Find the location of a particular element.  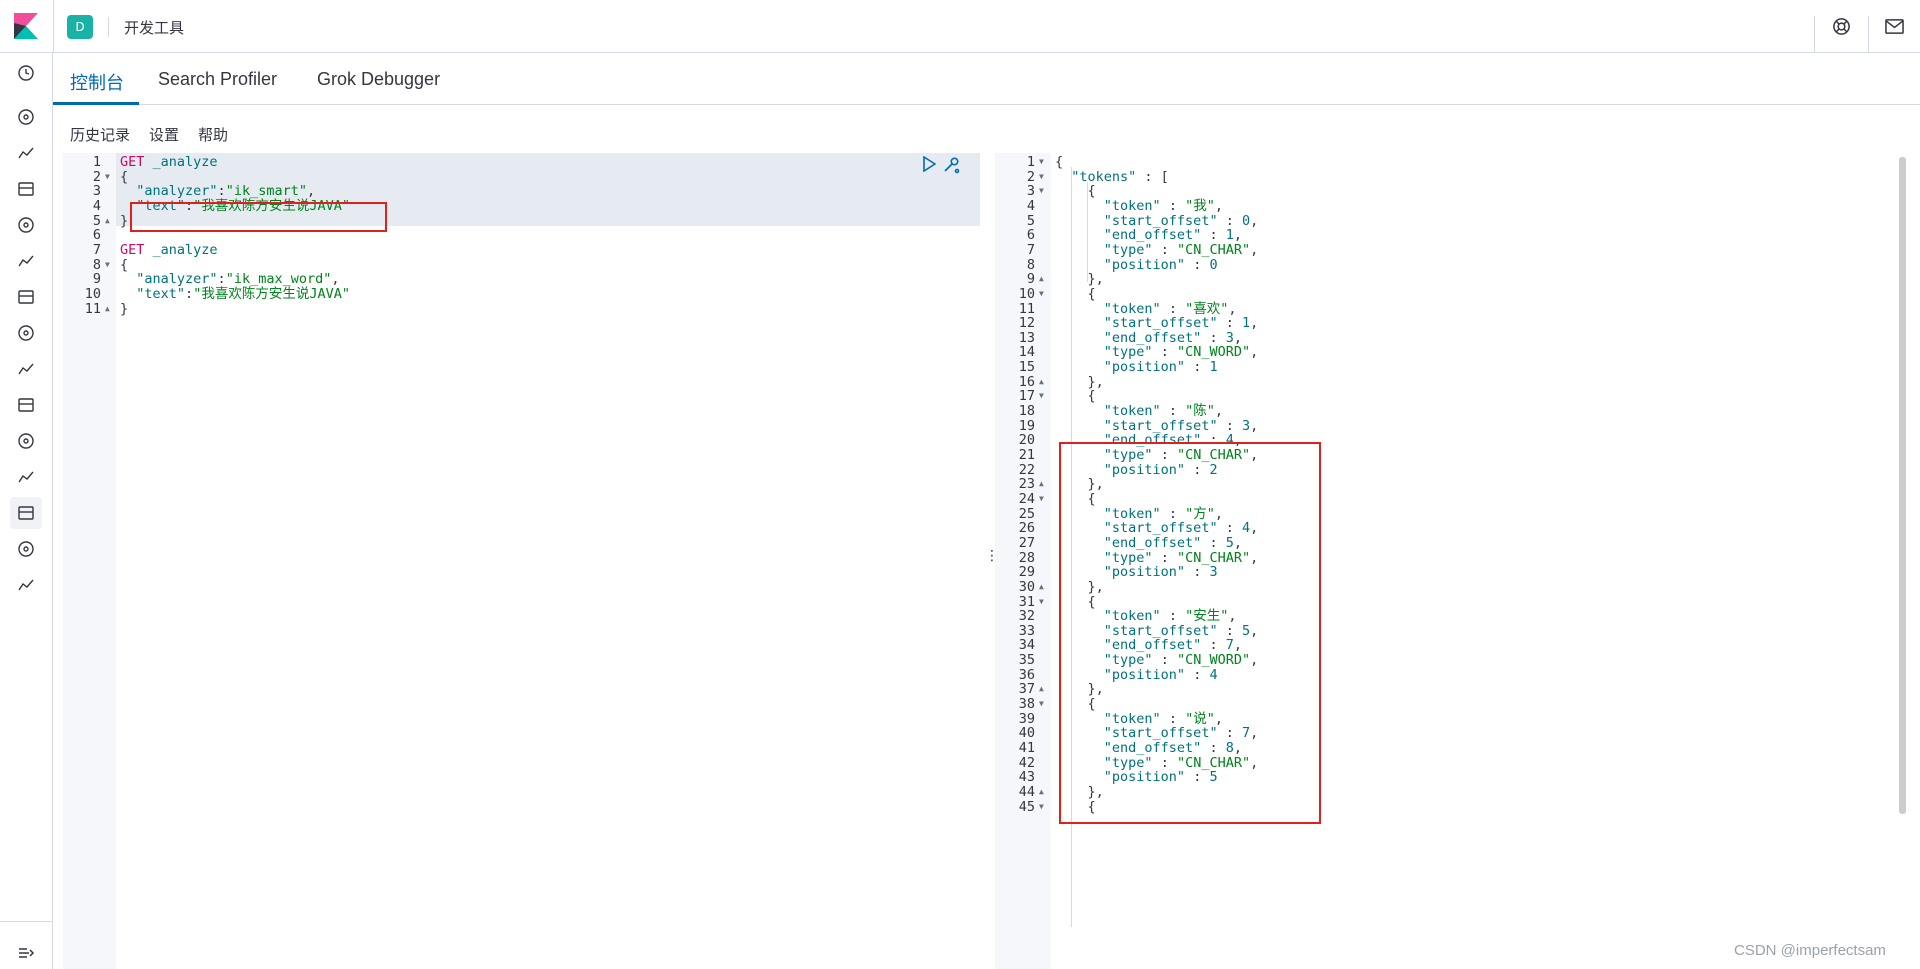

tab-bar: 控制台 Search Profiler Grok Debugger is located at coordinates (986, 79).